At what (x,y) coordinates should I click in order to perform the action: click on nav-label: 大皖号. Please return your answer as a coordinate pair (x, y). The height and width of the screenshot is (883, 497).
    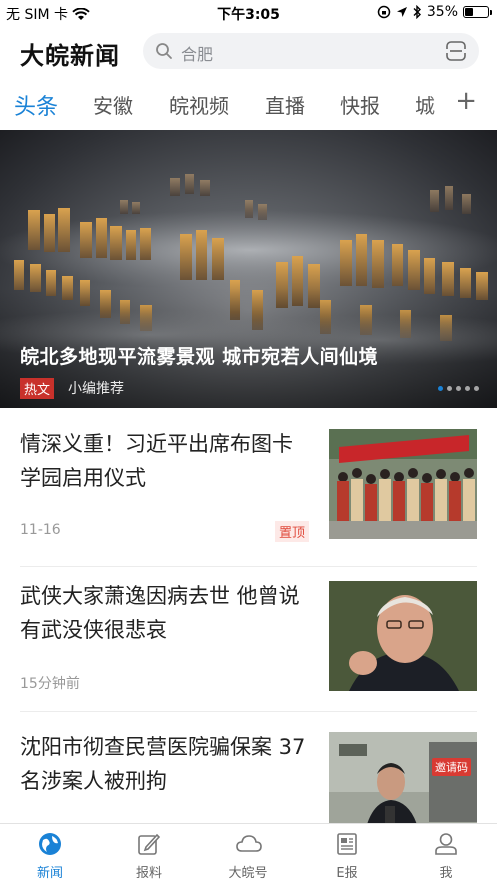
    Looking at the image, I should click on (248, 873).